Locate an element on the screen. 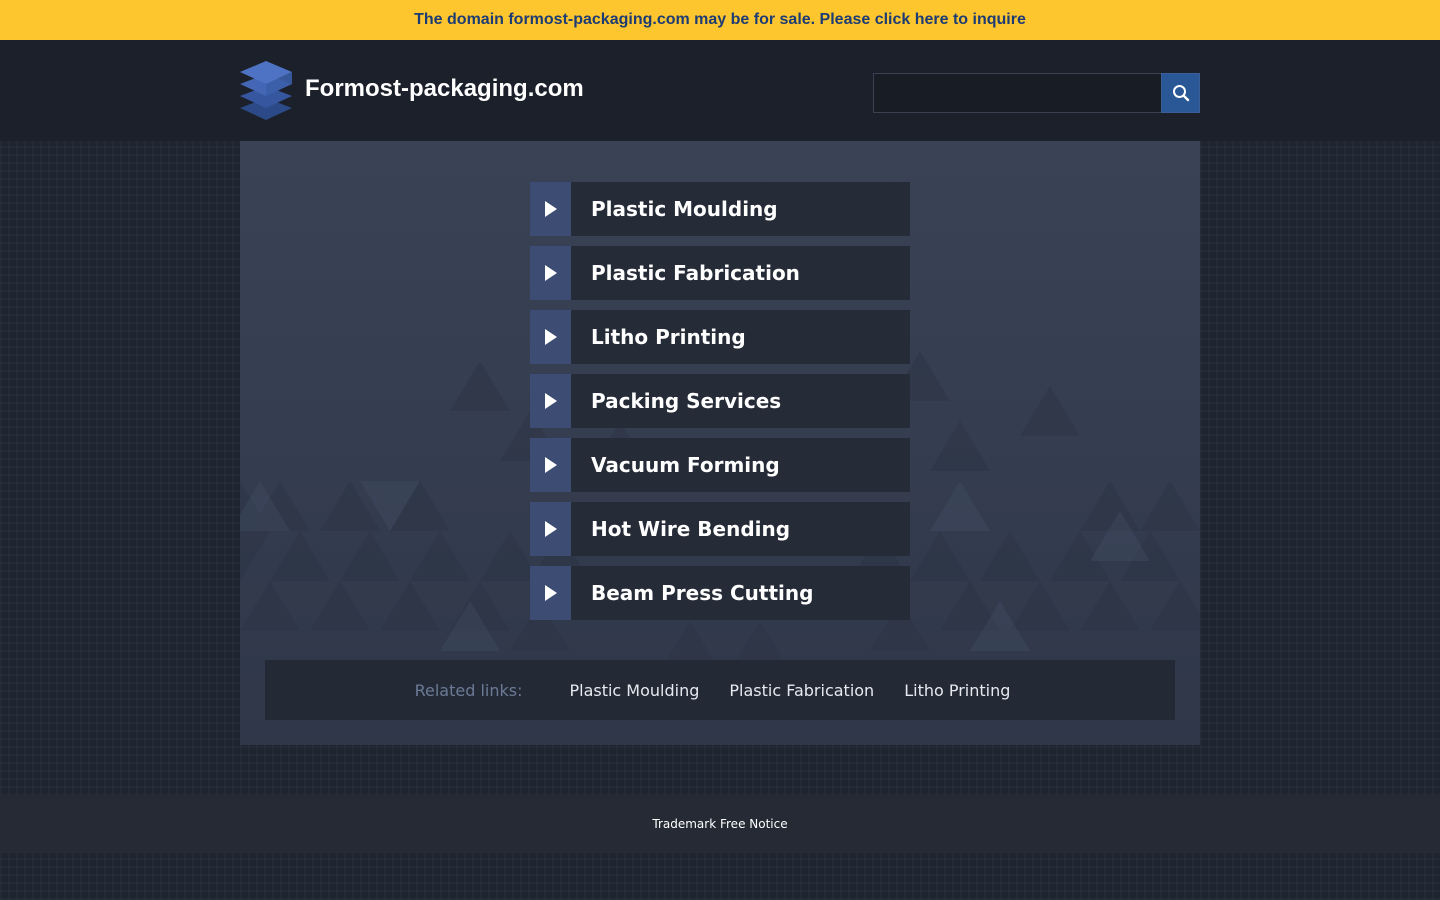  link-item-vacuum-forming: Vacuum Forming is located at coordinates (720, 465).